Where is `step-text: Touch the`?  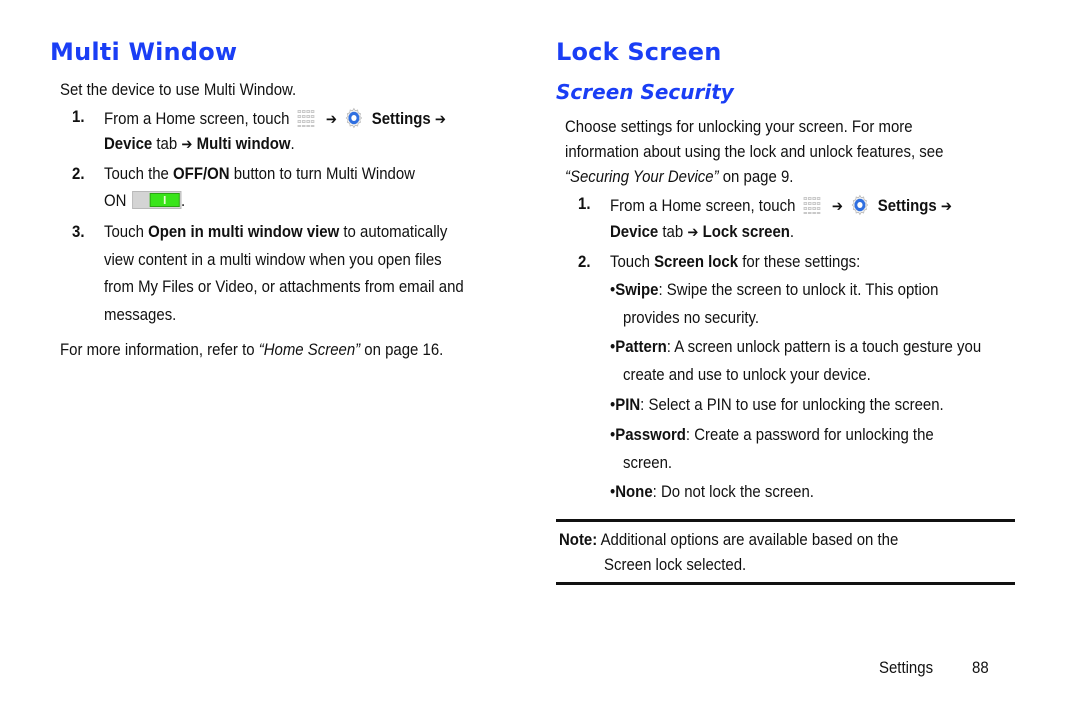
step-text: Touch the is located at coordinates (139, 173).